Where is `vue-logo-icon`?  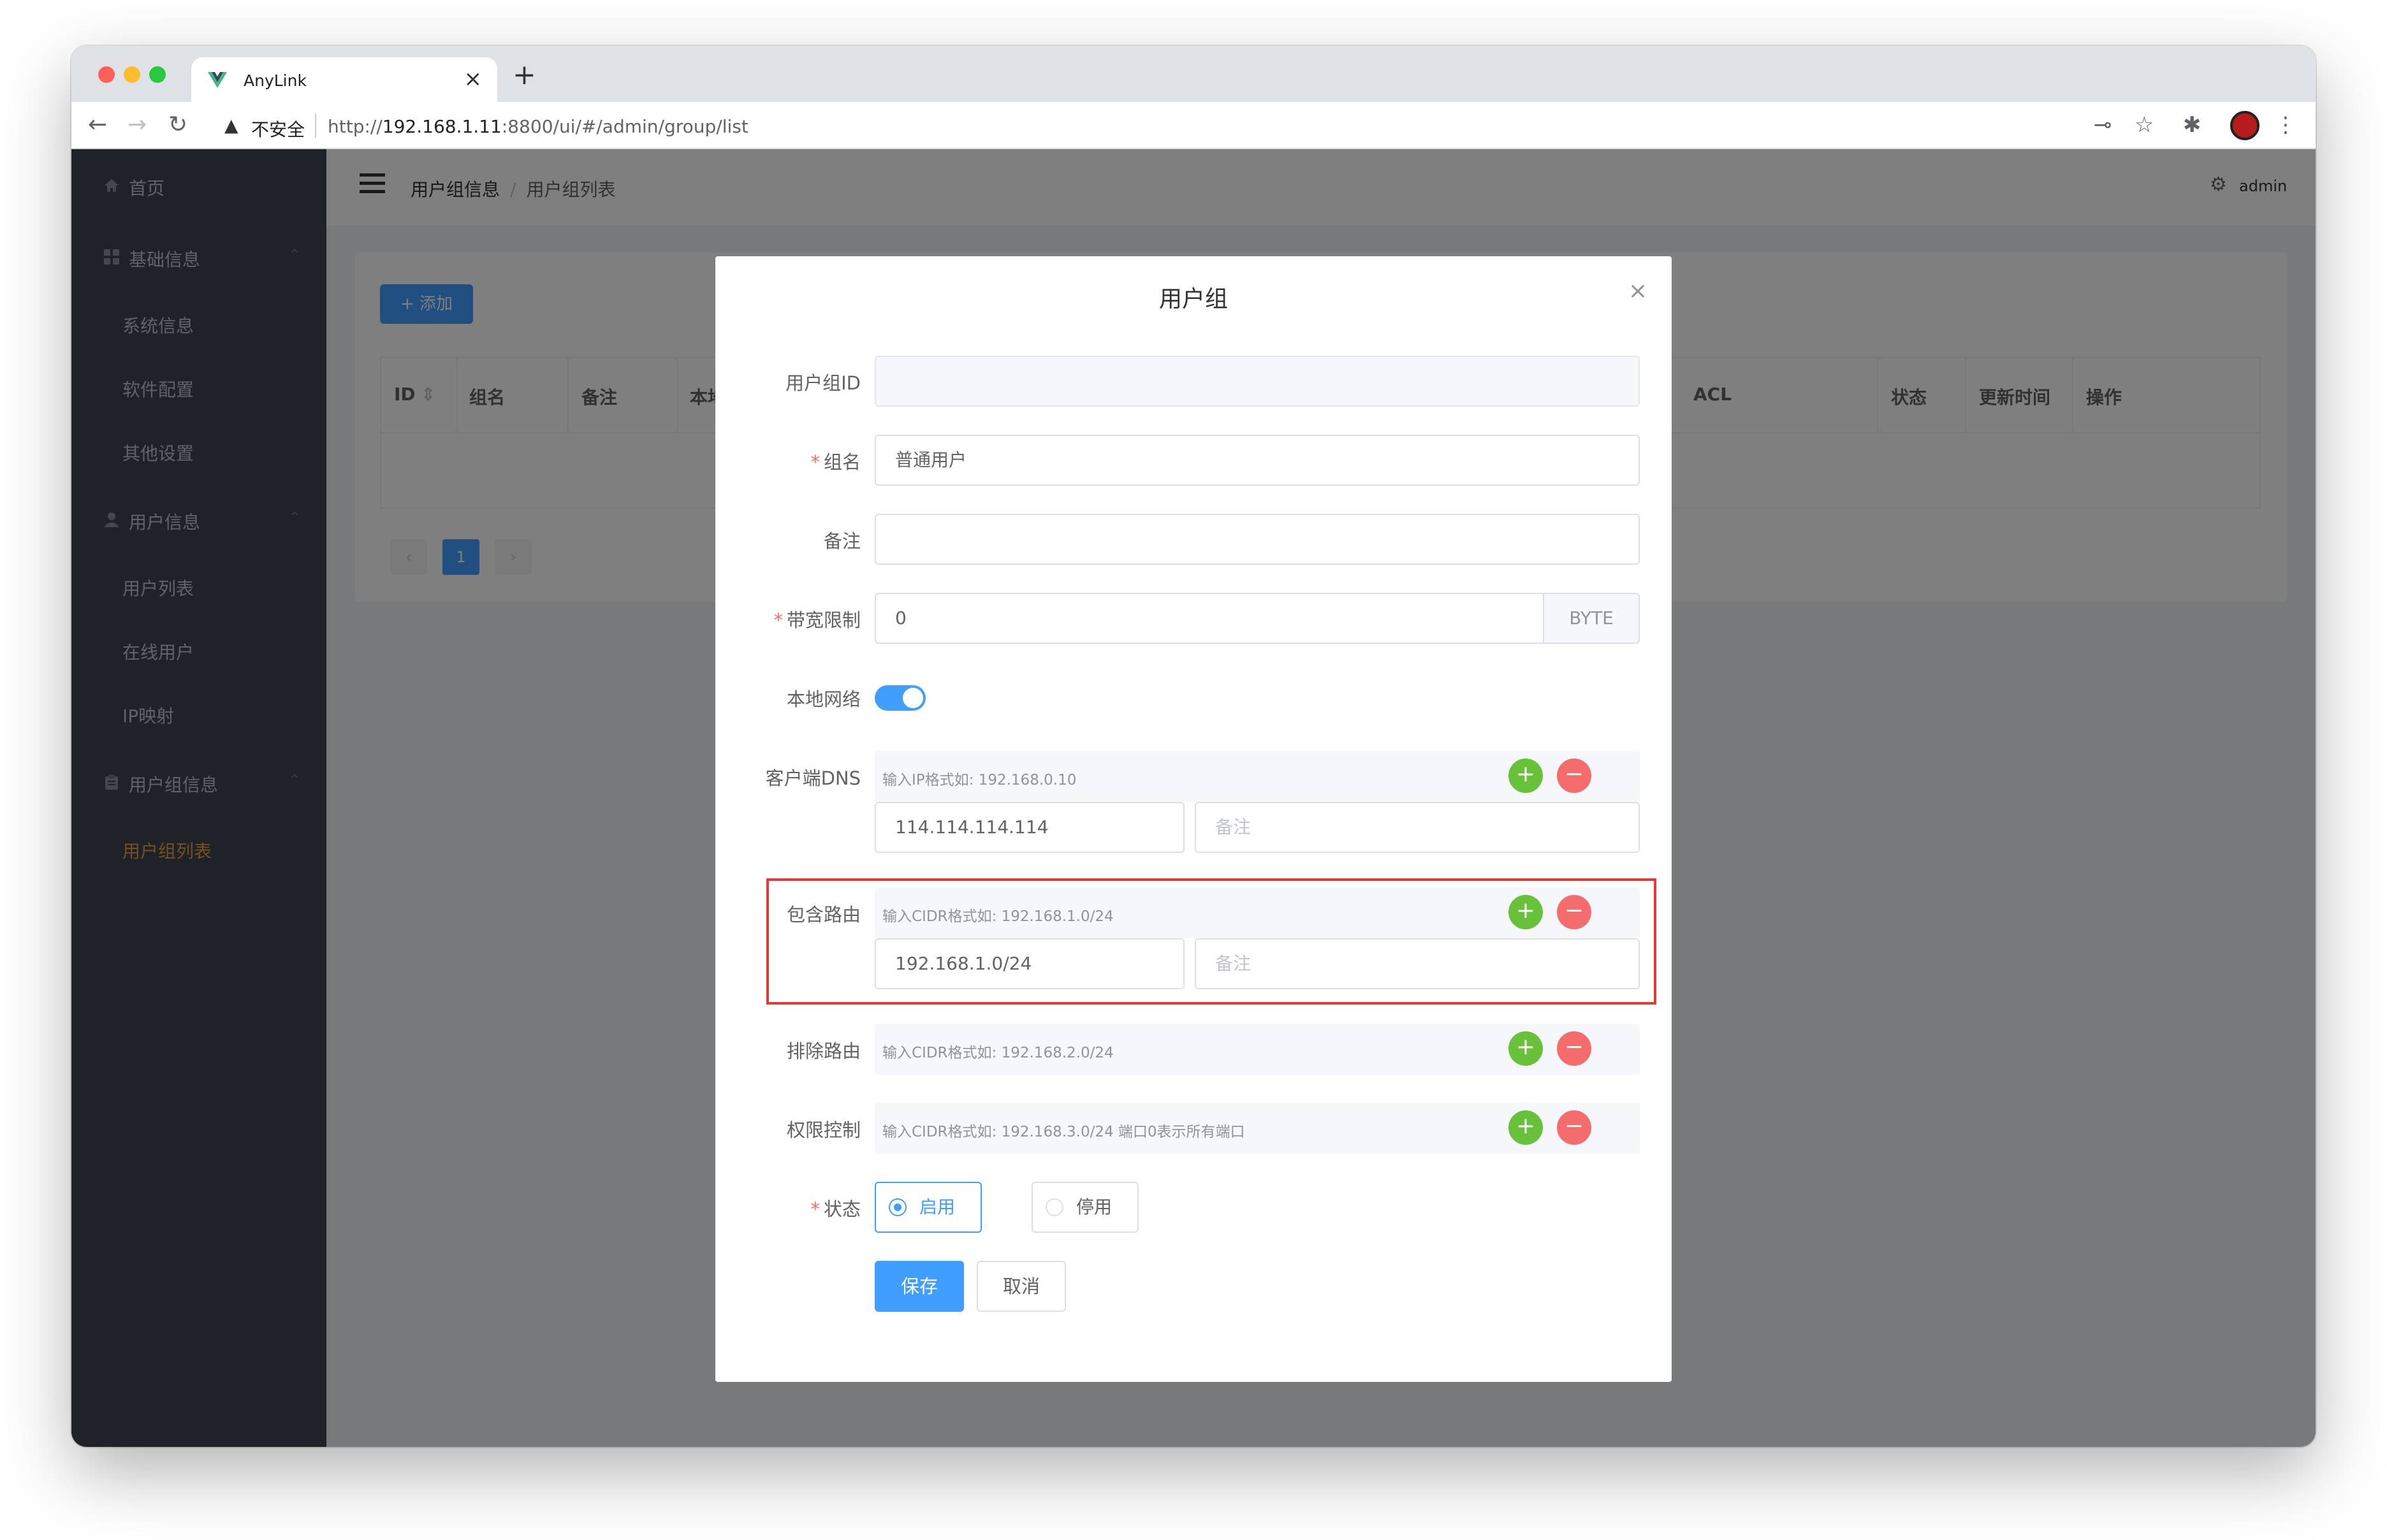
vue-logo-icon is located at coordinates (217, 80).